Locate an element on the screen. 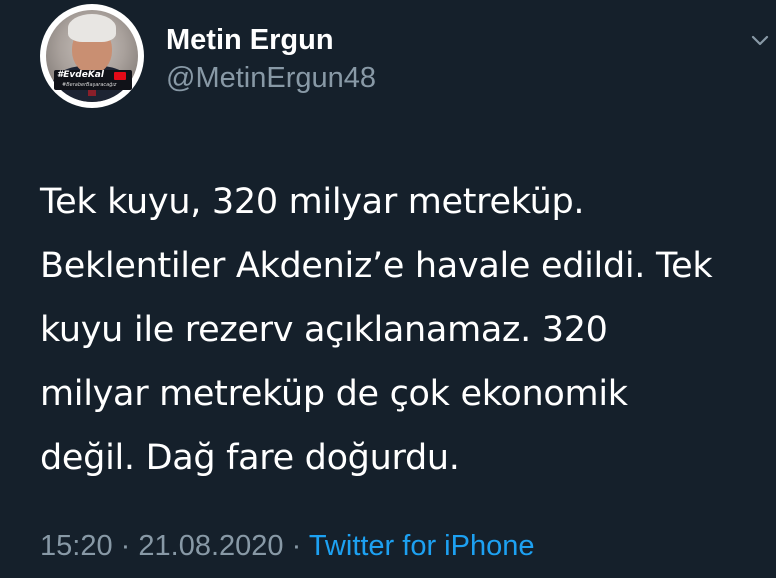 Image resolution: width=776 pixels, height=578 pixels. chevron-down-icon is located at coordinates (760, 40).